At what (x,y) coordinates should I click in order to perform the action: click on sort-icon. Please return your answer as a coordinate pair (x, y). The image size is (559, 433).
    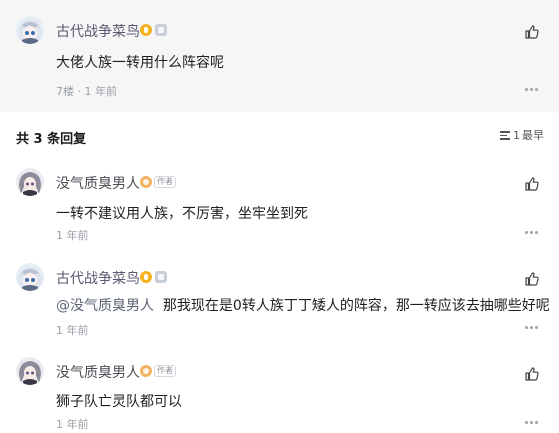
    Looking at the image, I should click on (506, 135).